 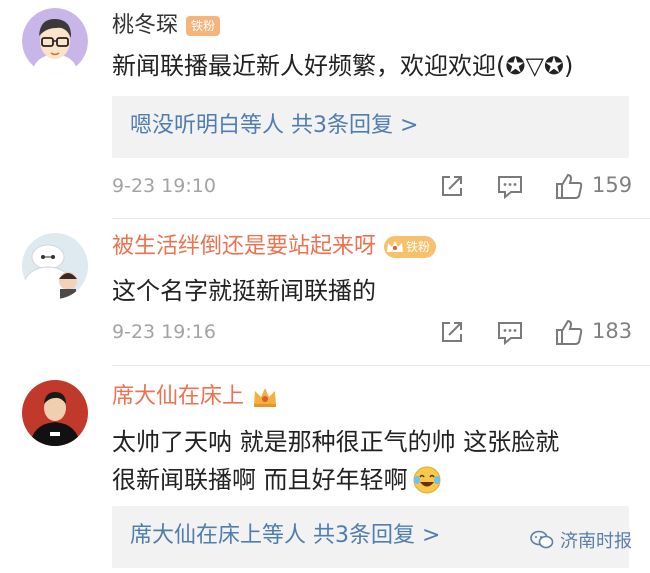 What do you see at coordinates (285, 536) in the screenshot?
I see `replies-link: 席大仙在床上等人 共3条回复 >` at bounding box center [285, 536].